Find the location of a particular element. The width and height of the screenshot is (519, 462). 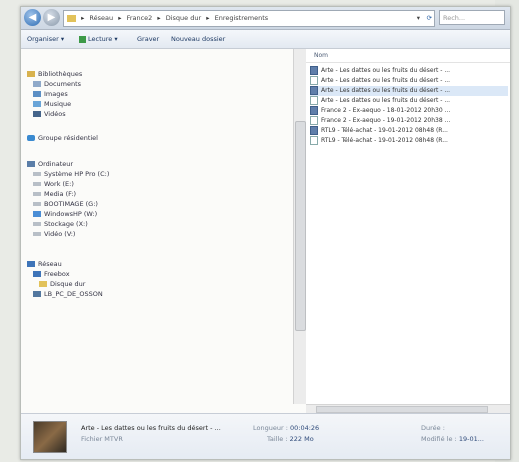

sidebar-item-drive: BOOTIMAGE (G:) is located at coordinates (65, 204).